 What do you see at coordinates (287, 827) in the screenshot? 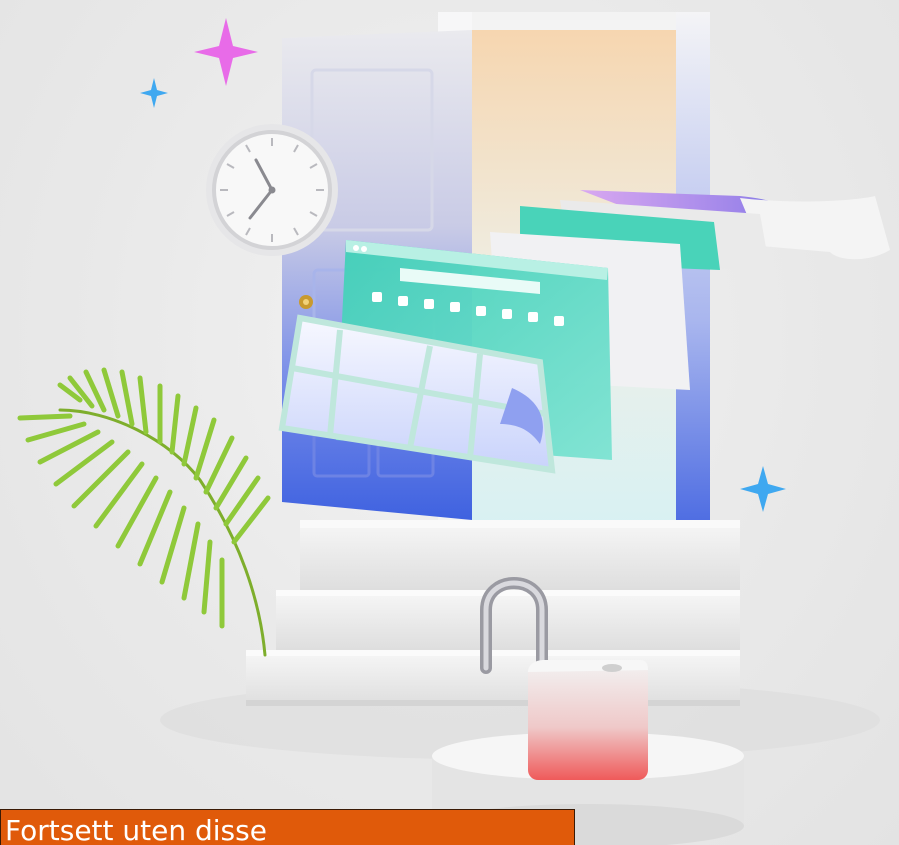
I see `continue-without-these-button: Fortsett uten disse` at bounding box center [287, 827].